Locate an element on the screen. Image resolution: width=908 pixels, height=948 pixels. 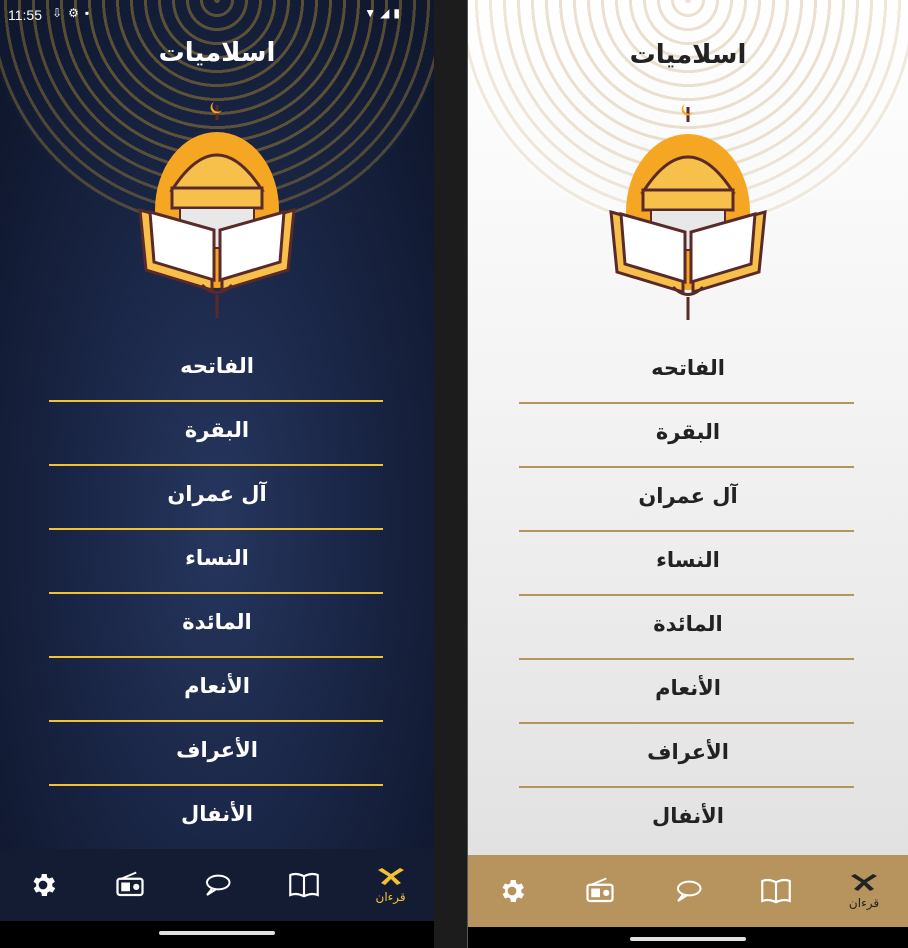
status-icons-left: ⇩⚙▪ is located at coordinates (73, 13).